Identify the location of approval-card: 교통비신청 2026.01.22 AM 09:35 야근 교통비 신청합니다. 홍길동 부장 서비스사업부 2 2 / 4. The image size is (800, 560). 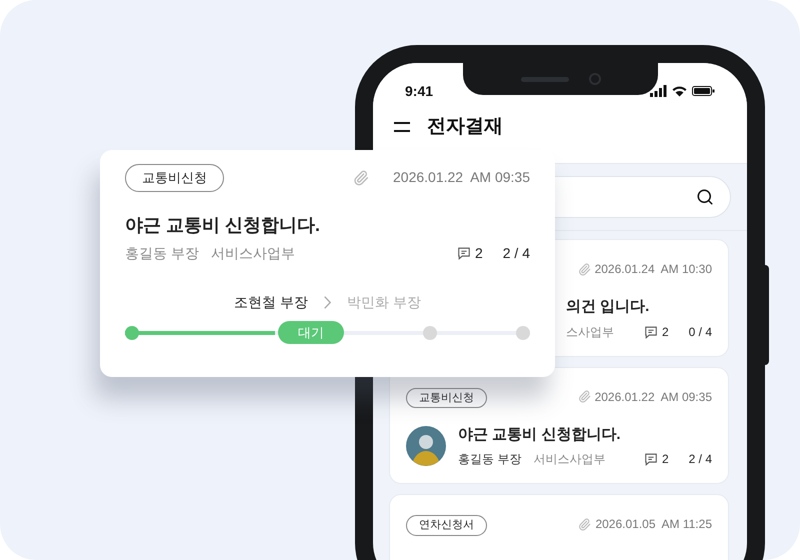
(559, 425).